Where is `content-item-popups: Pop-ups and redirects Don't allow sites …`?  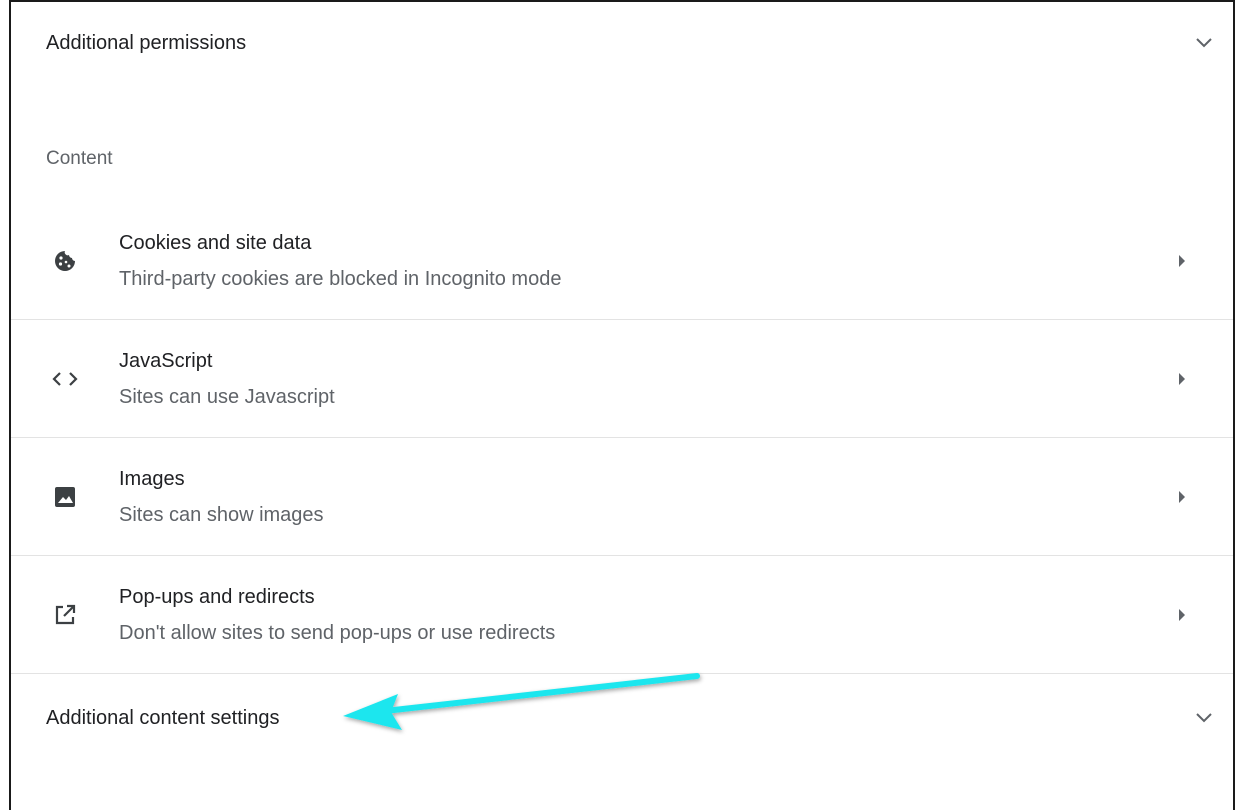
content-item-popups: Pop-ups and redirects Don't allow sites … is located at coordinates (622, 615).